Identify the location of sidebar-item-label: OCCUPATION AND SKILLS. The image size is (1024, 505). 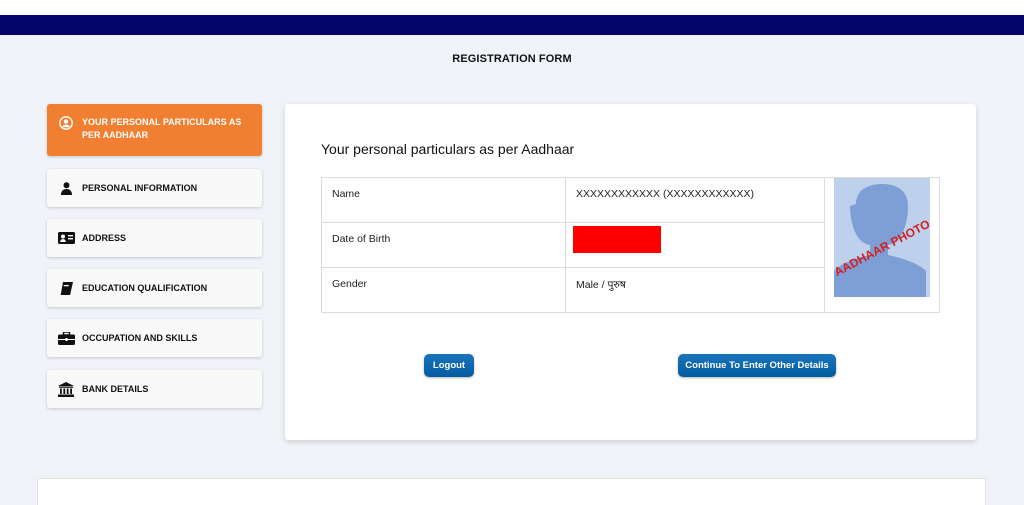
(140, 338).